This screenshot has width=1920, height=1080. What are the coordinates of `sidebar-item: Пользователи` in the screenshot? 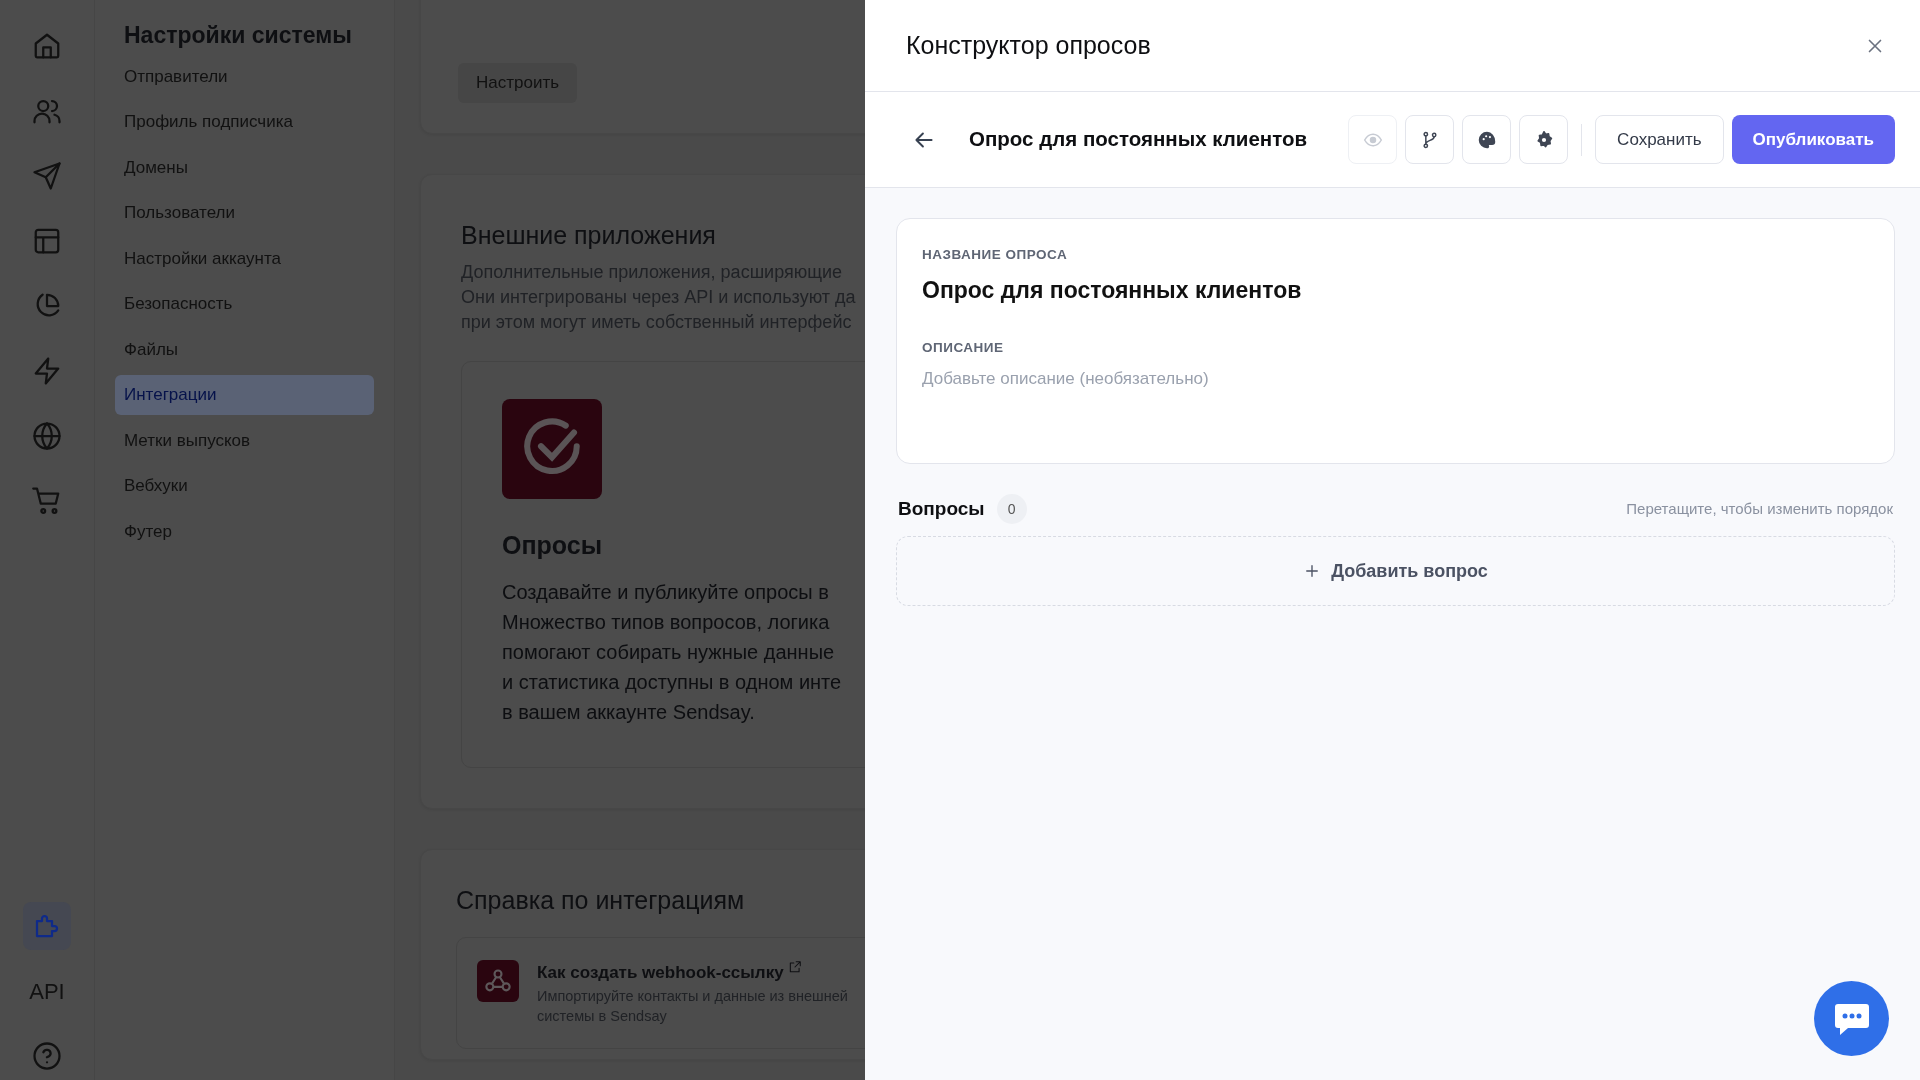 It's located at (244, 213).